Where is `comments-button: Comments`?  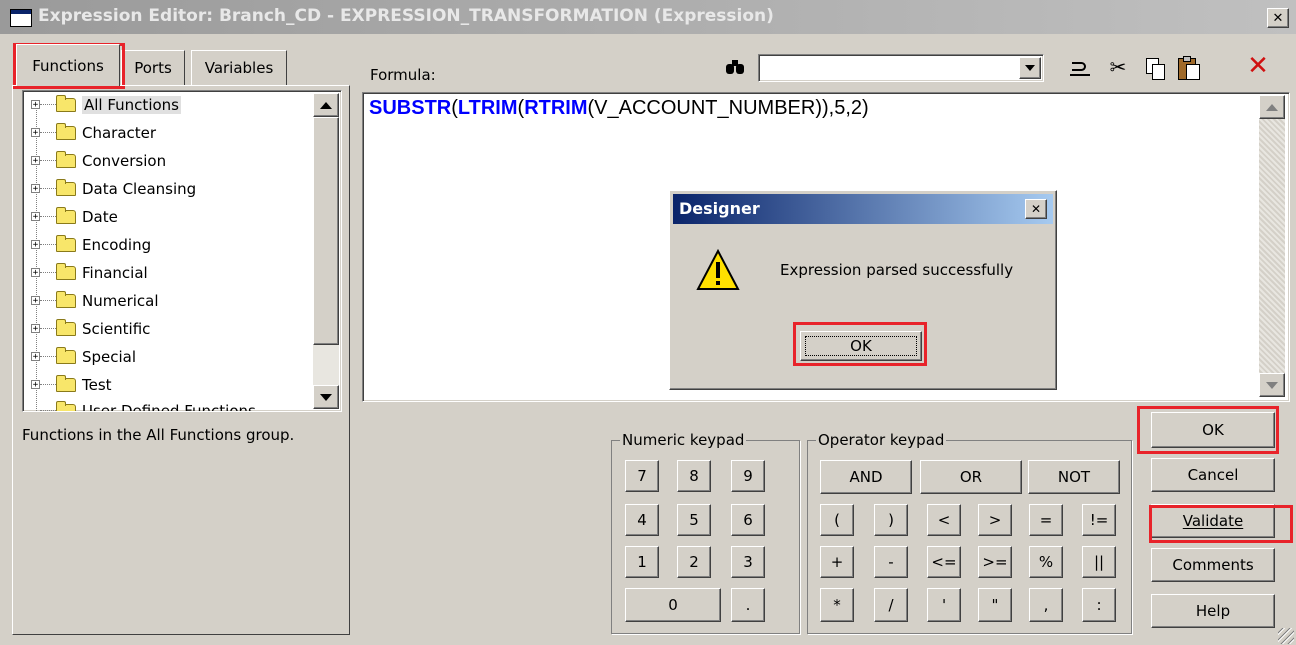 comments-button: Comments is located at coordinates (1213, 565).